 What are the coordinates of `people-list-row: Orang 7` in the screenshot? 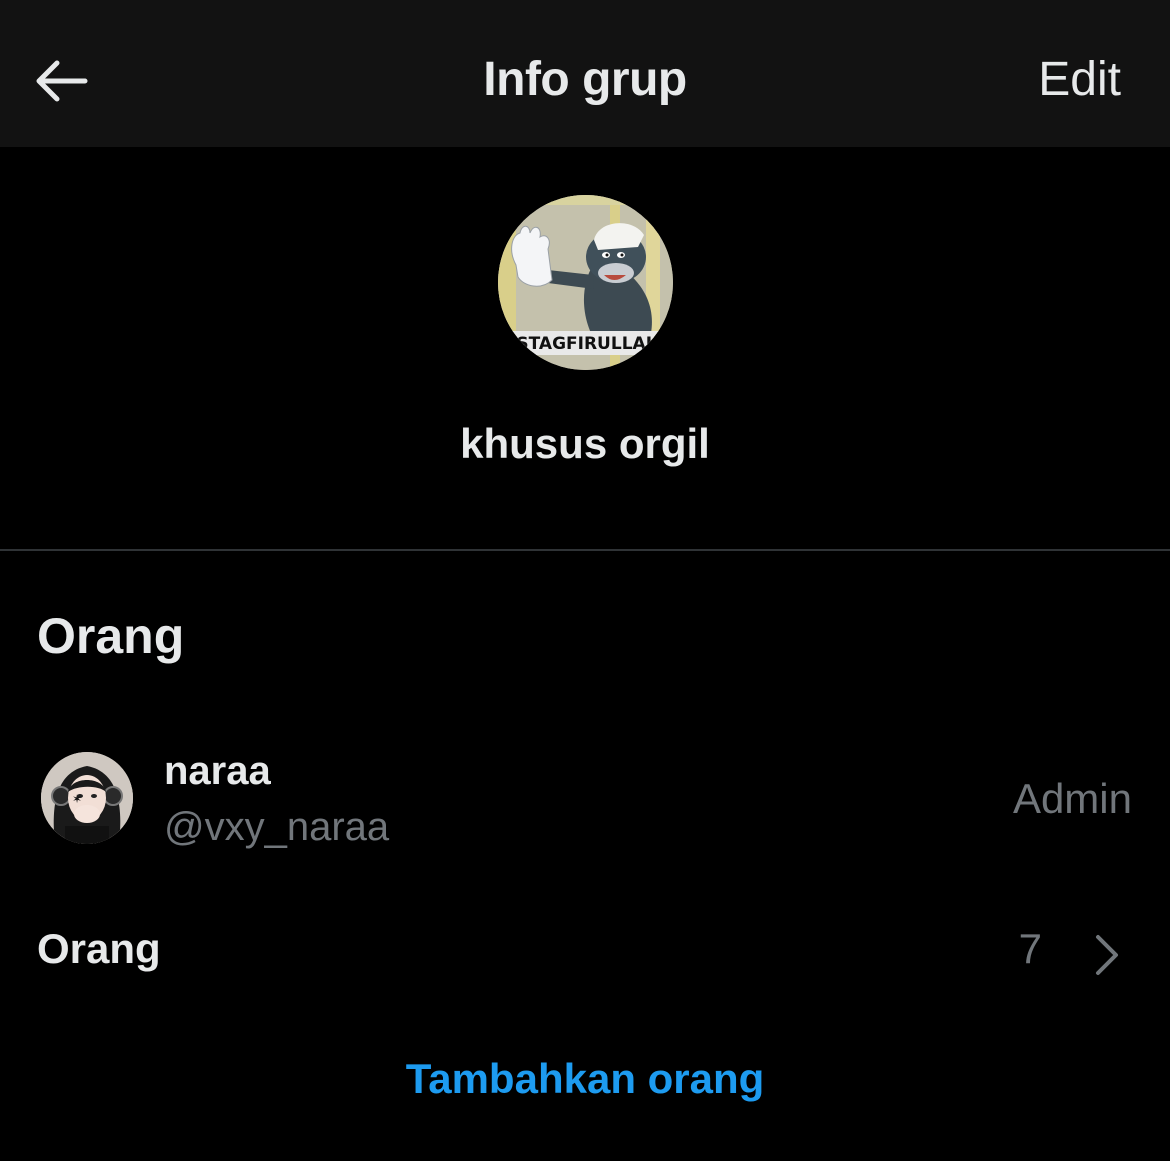 It's located at (585, 955).